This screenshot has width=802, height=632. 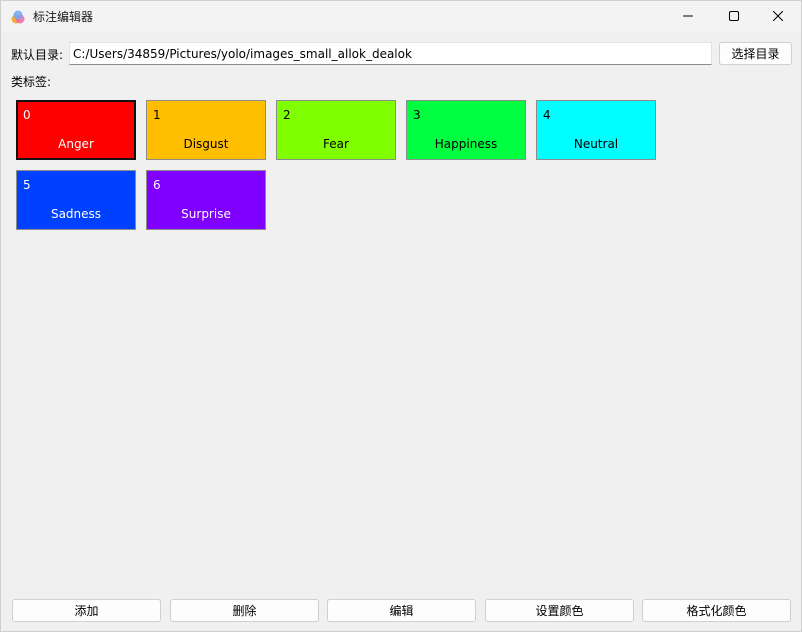 I want to click on edit-button: 编辑, so click(x=401, y=610).